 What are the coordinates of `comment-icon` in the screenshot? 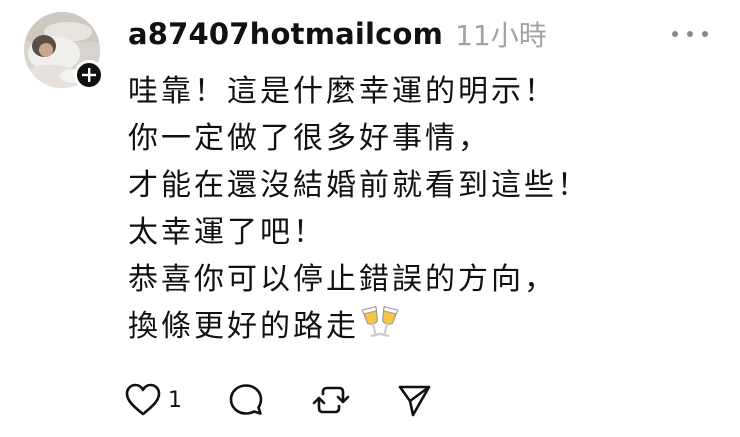 It's located at (246, 399).